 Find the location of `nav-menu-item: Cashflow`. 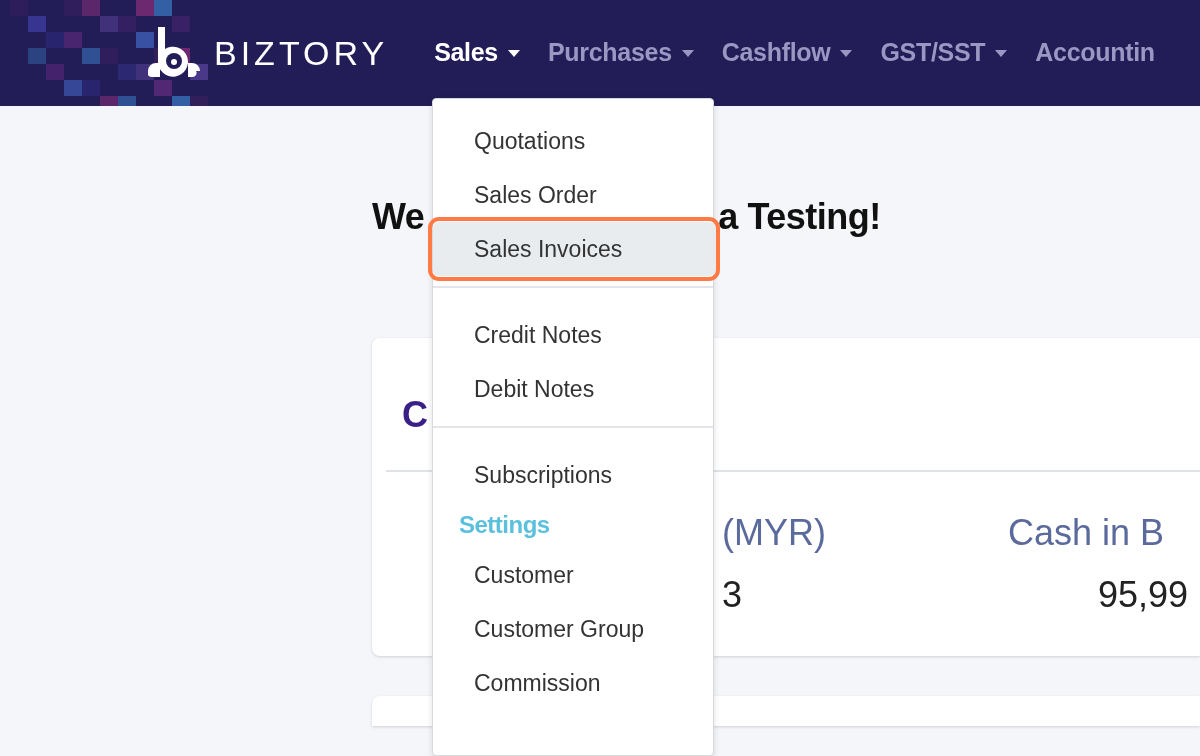

nav-menu-item: Cashflow is located at coordinates (787, 53).